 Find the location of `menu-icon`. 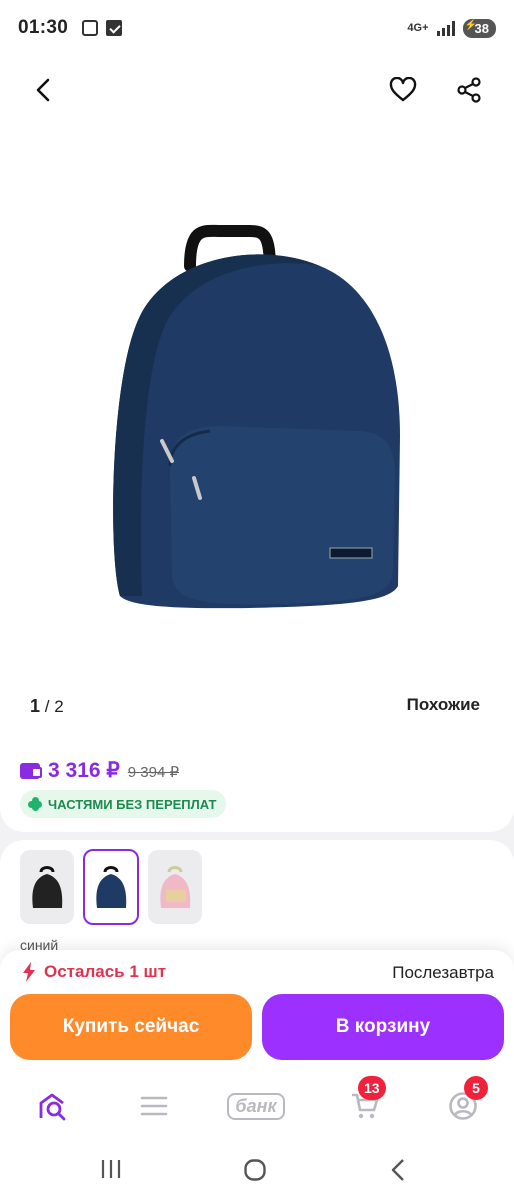

menu-icon is located at coordinates (154, 1106).